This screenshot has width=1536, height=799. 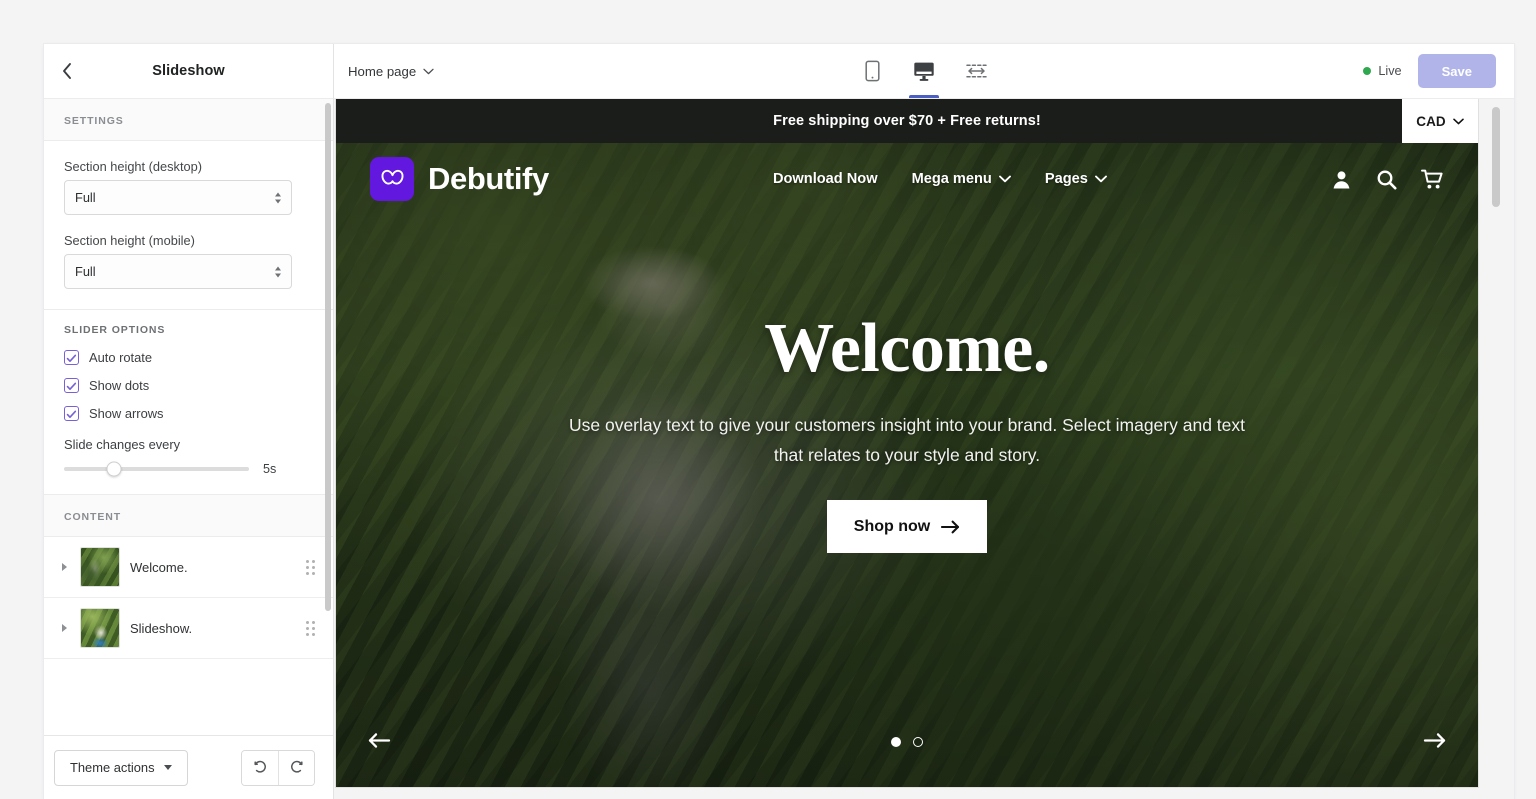 What do you see at coordinates (188, 385) in the screenshot?
I see `checkbox-show-dots: Show dots` at bounding box center [188, 385].